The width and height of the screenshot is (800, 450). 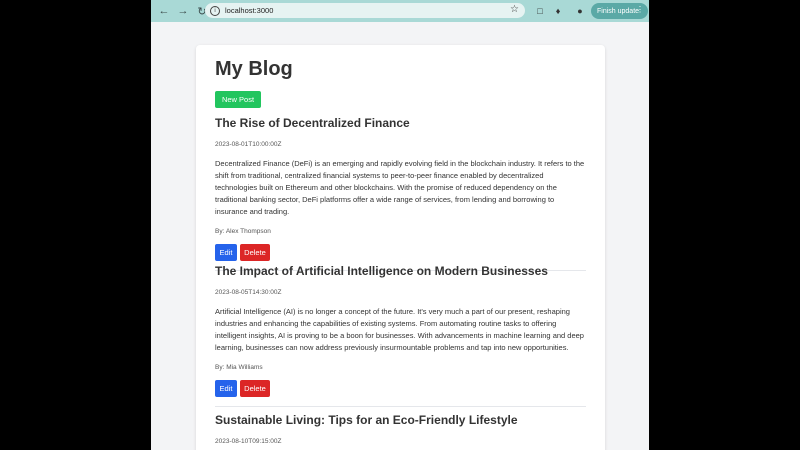 What do you see at coordinates (248, 441) in the screenshot?
I see `post-date: 2023-08-10T09:15:00Z` at bounding box center [248, 441].